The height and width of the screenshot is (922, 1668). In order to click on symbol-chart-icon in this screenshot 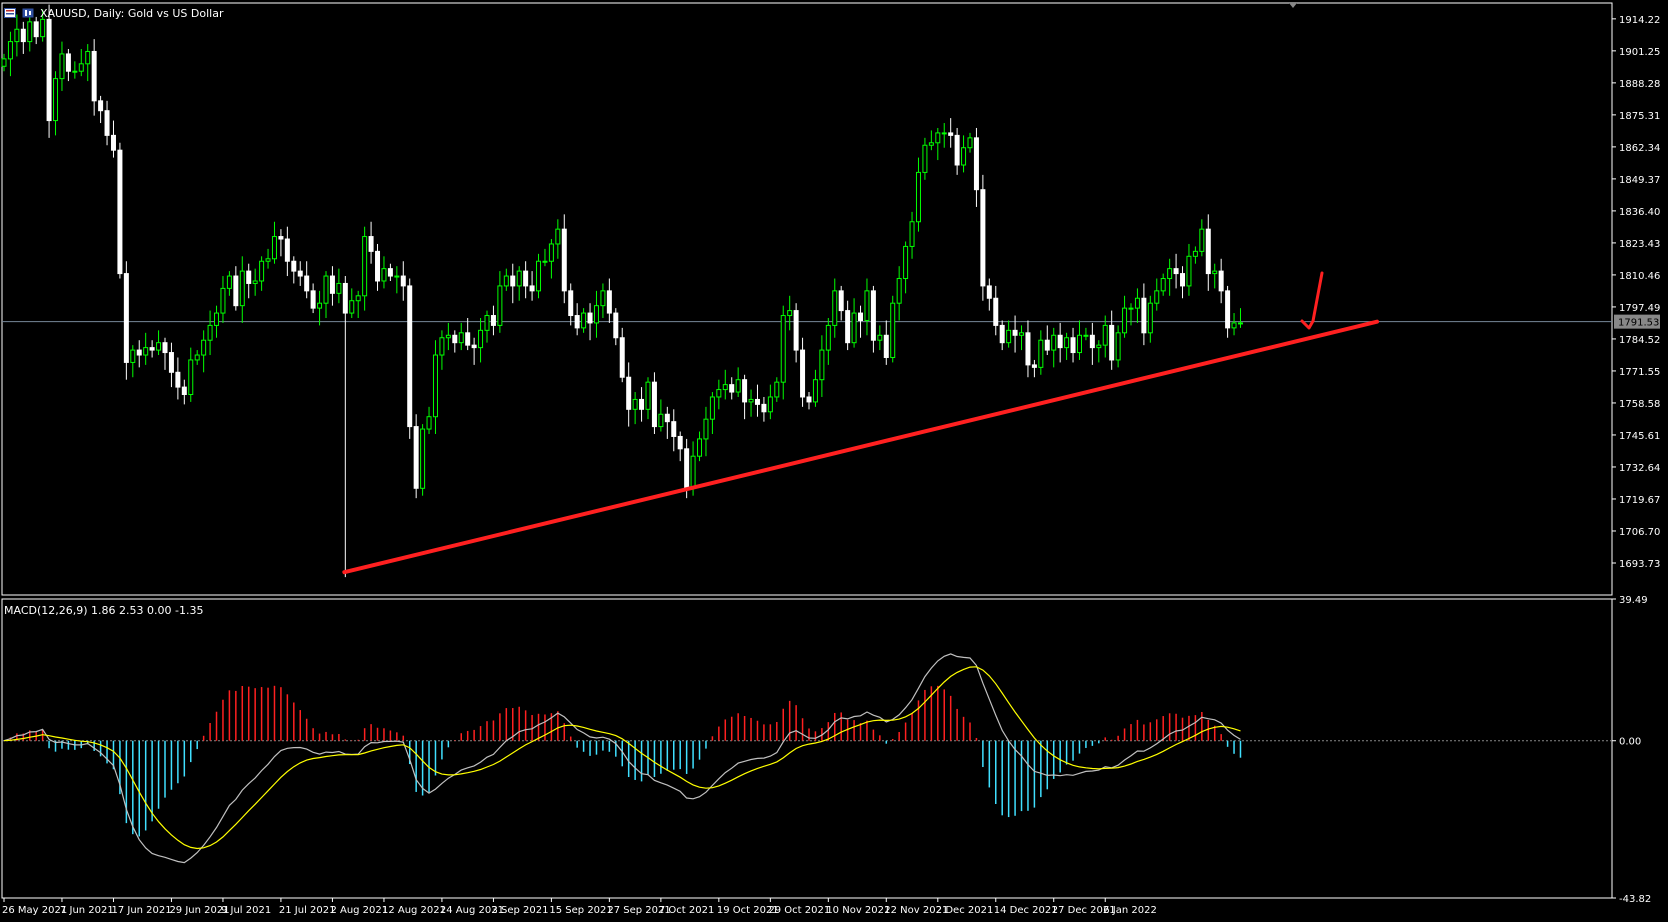, I will do `click(28, 13)`.